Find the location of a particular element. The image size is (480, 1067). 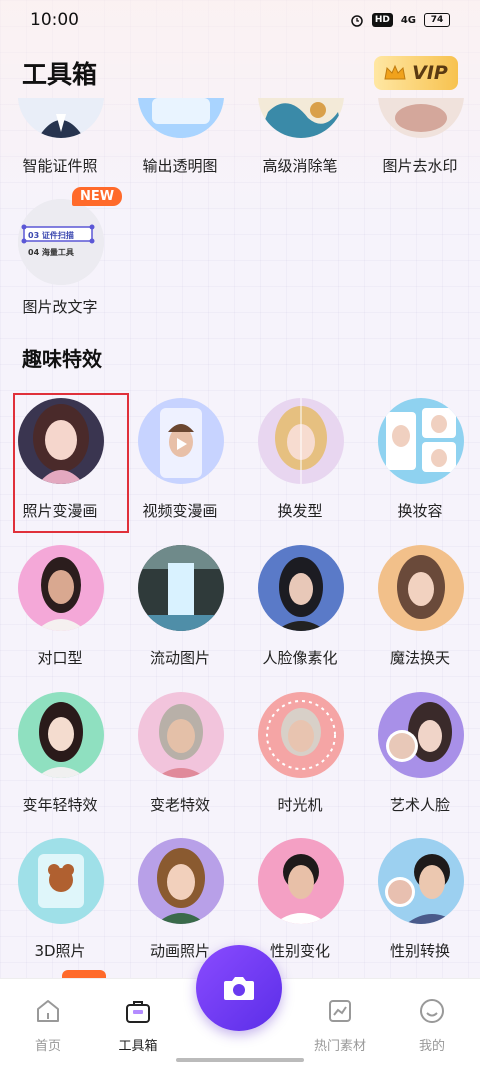

effect-label: 换发型 is located at coordinates (300, 511).